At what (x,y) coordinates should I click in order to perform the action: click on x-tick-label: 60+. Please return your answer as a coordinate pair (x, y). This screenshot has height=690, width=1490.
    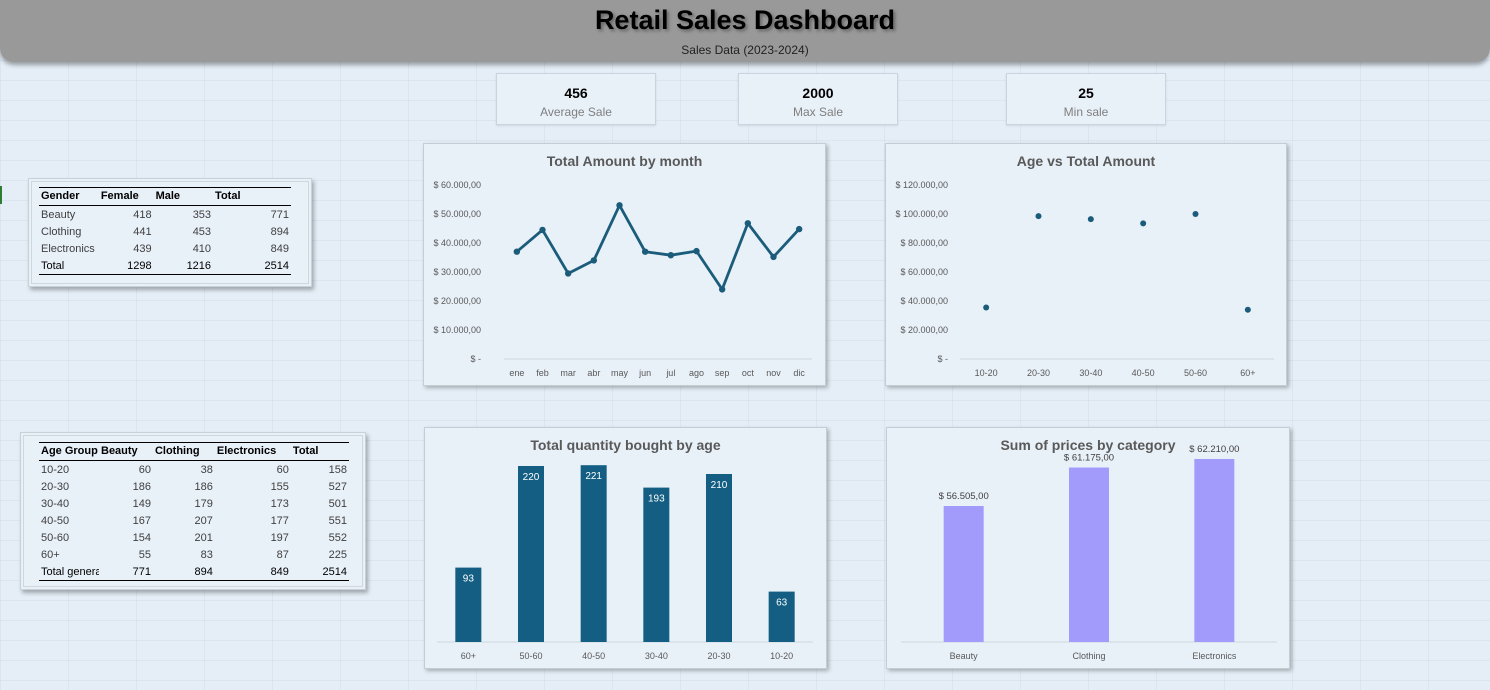
    Looking at the image, I should click on (468, 656).